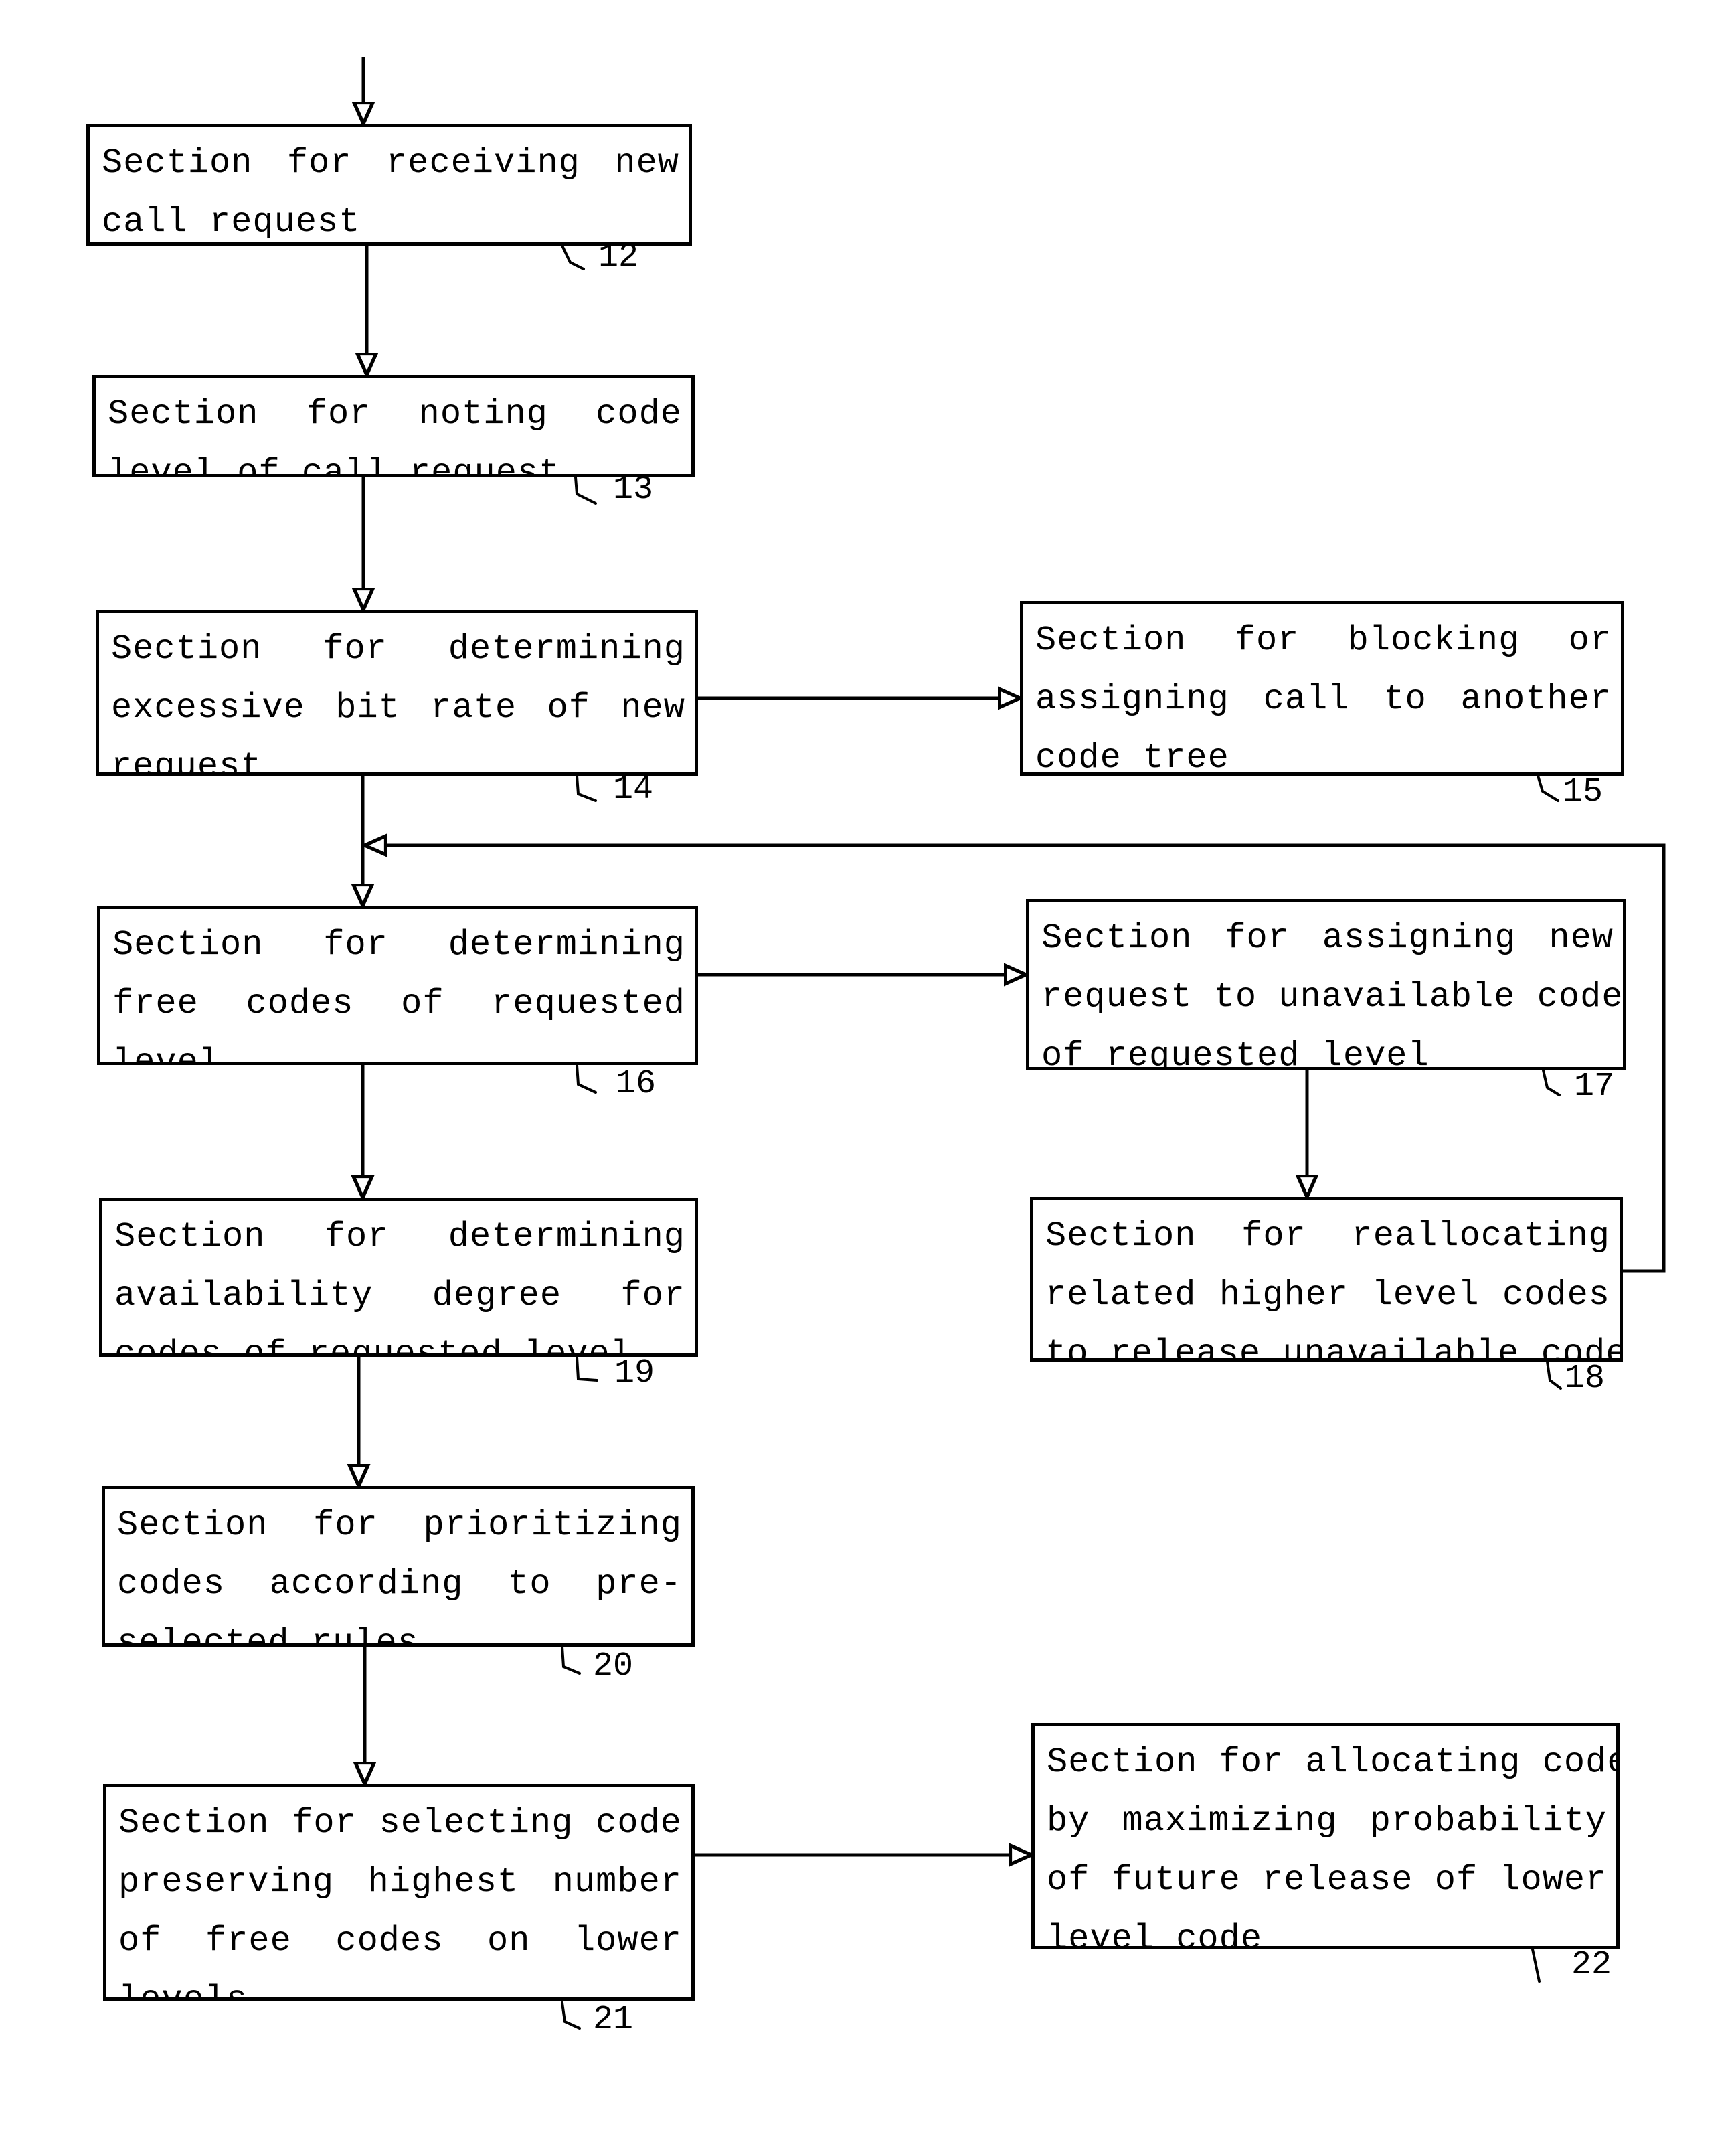  Describe the element at coordinates (231, 222) in the screenshot. I see `block-text-line: call request` at that location.